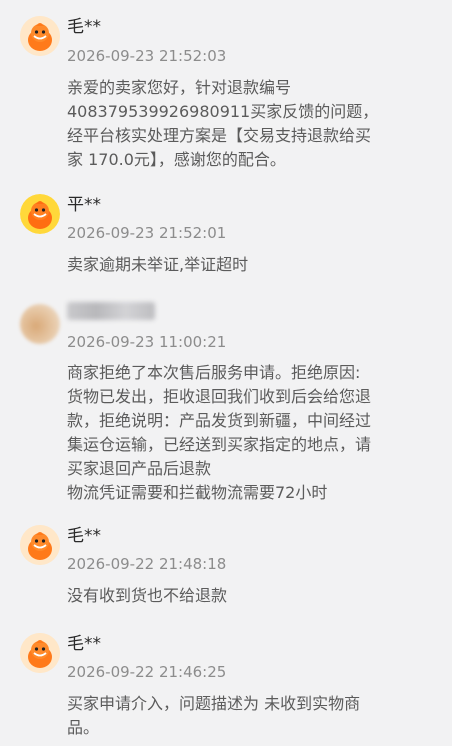  What do you see at coordinates (147, 672) in the screenshot?
I see `message-timestamp: 2026-09-22 21:46:25` at bounding box center [147, 672].